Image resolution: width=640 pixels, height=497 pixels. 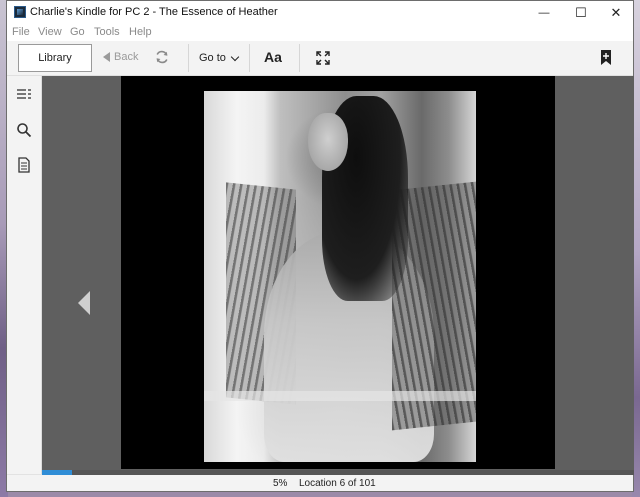 I want to click on back-arrow-icon, so click(x=106, y=57).